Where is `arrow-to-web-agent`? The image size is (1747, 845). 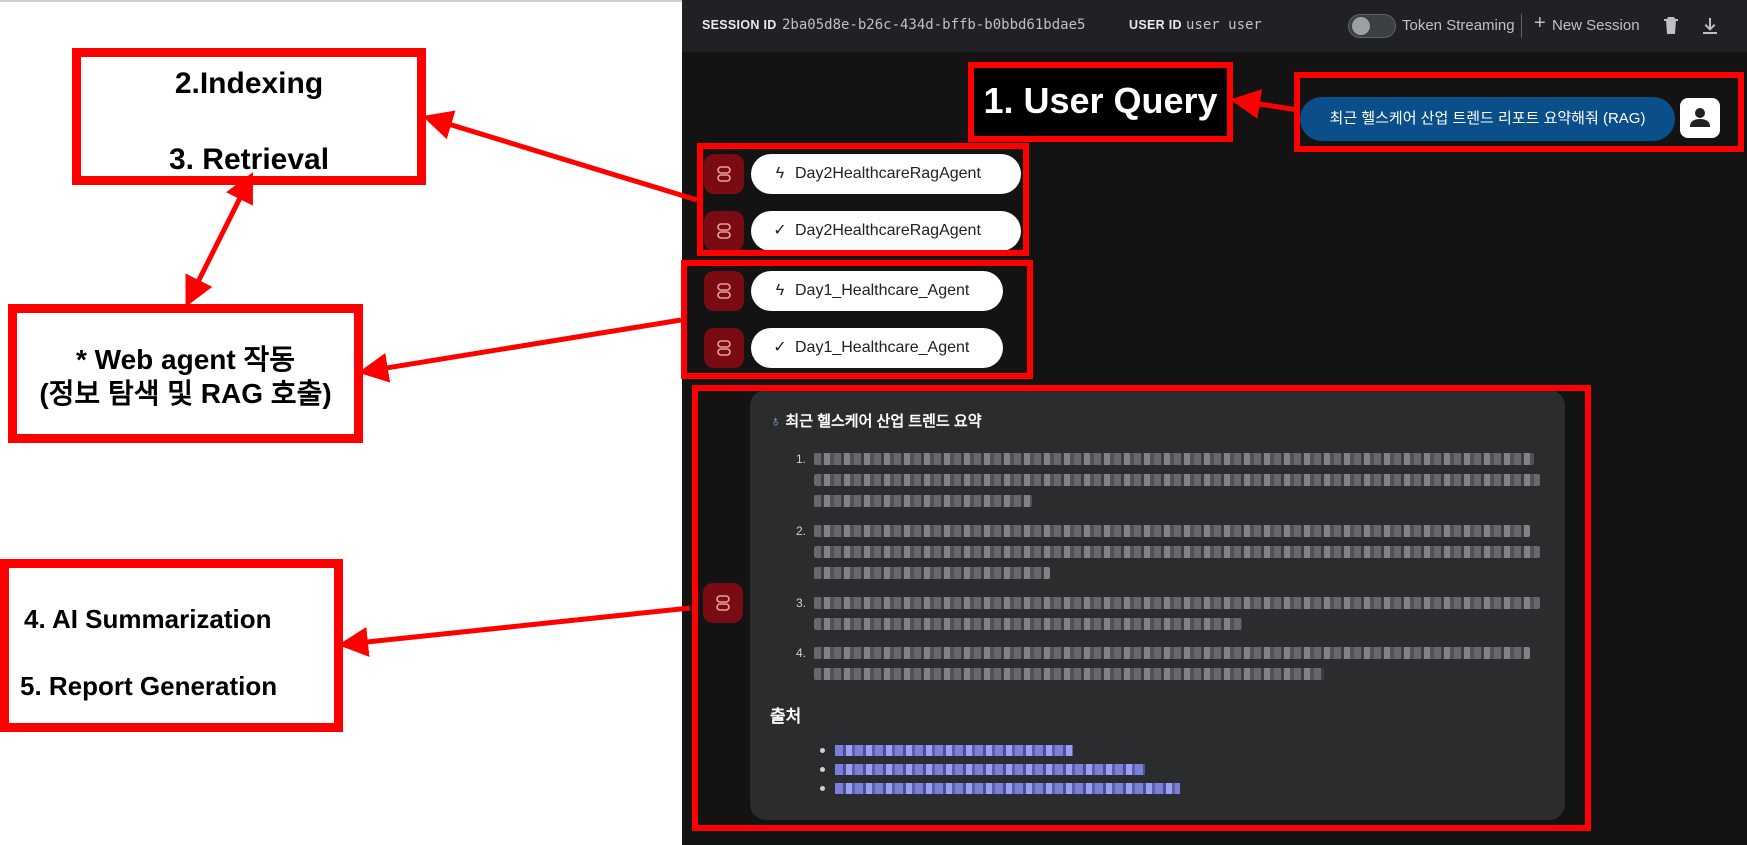
arrow-to-web-agent is located at coordinates (520, 350).